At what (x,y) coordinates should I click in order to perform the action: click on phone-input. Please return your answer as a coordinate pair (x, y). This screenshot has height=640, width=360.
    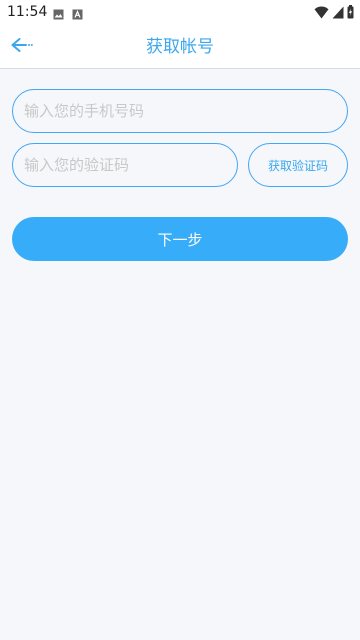
    Looking at the image, I should click on (179, 111).